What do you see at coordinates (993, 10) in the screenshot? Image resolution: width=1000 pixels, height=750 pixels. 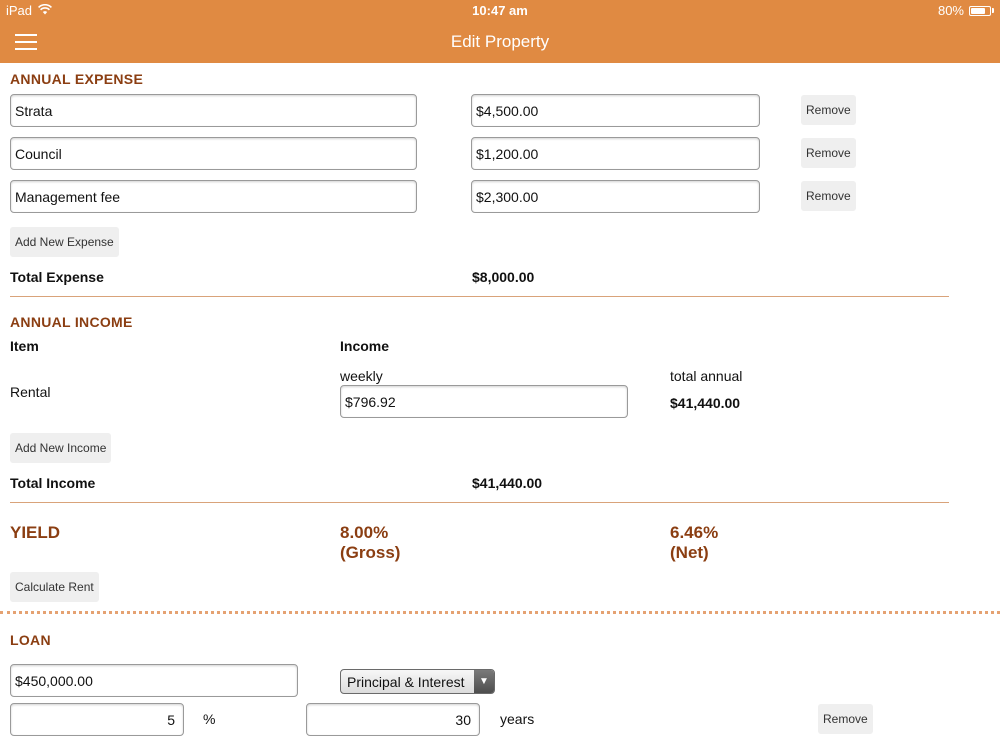 I see `battery-cap` at bounding box center [993, 10].